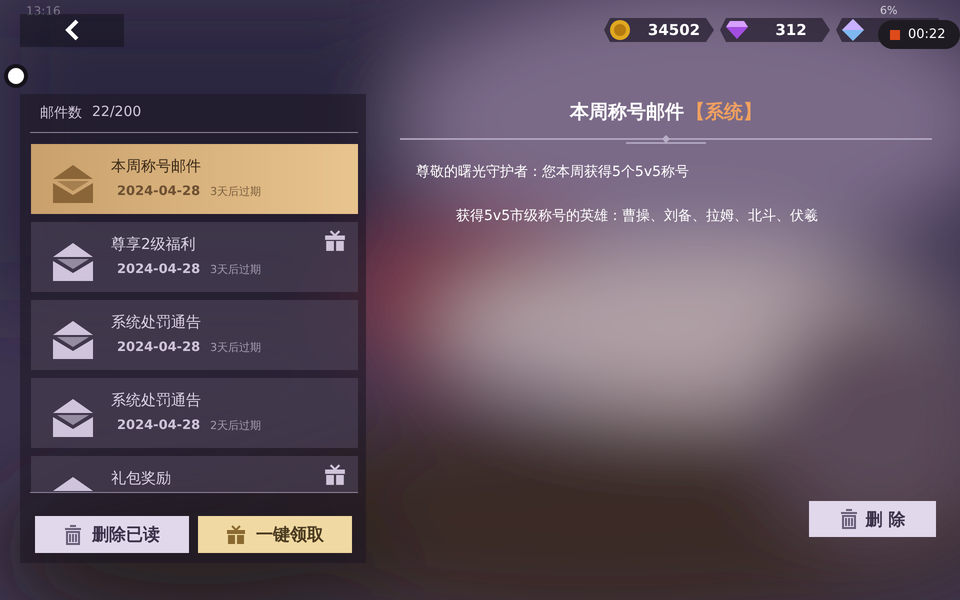  Describe the element at coordinates (156, 166) in the screenshot. I see `mail-title: 本周称号邮件` at that location.